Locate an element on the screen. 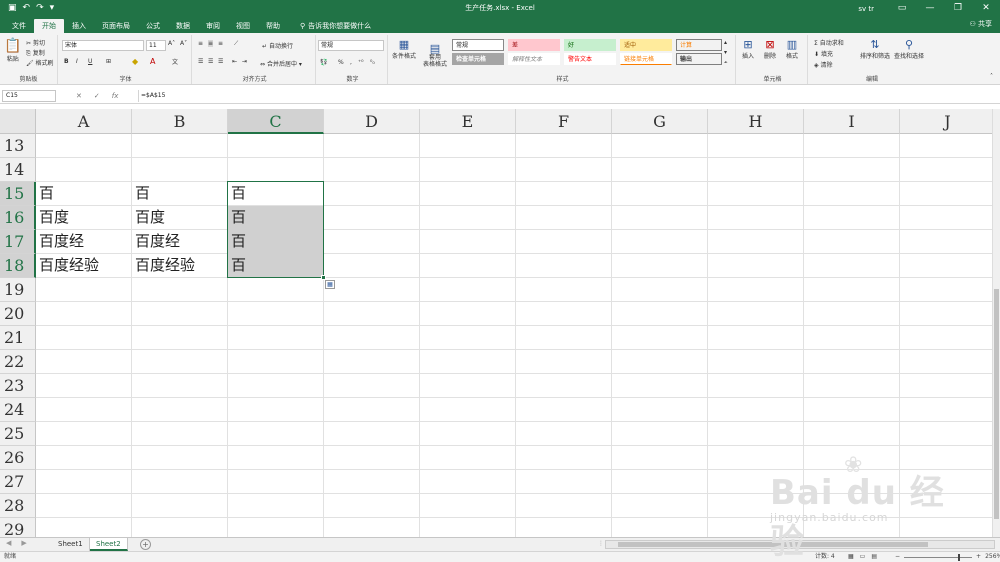 This screenshot has height=562, width=1000. merge-center-button: ⇔ 合并后居中 ▾ is located at coordinates (281, 63).